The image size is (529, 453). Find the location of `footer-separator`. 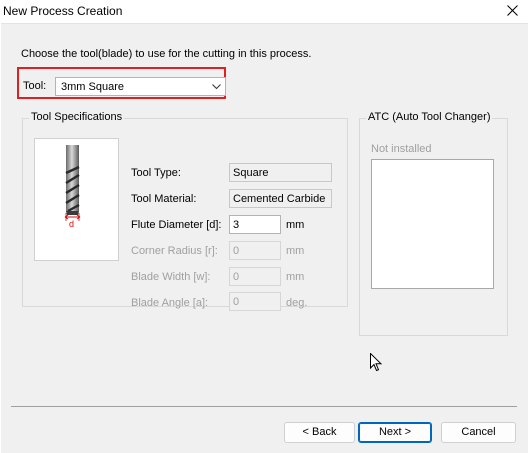

footer-separator is located at coordinates (264, 406).